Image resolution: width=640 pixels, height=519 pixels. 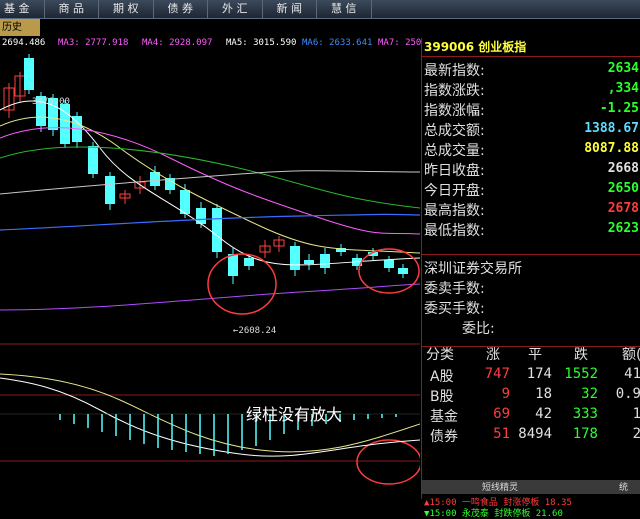 What do you see at coordinates (290, 9) in the screenshot?
I see `menu-item-5: 新 闻` at bounding box center [290, 9].